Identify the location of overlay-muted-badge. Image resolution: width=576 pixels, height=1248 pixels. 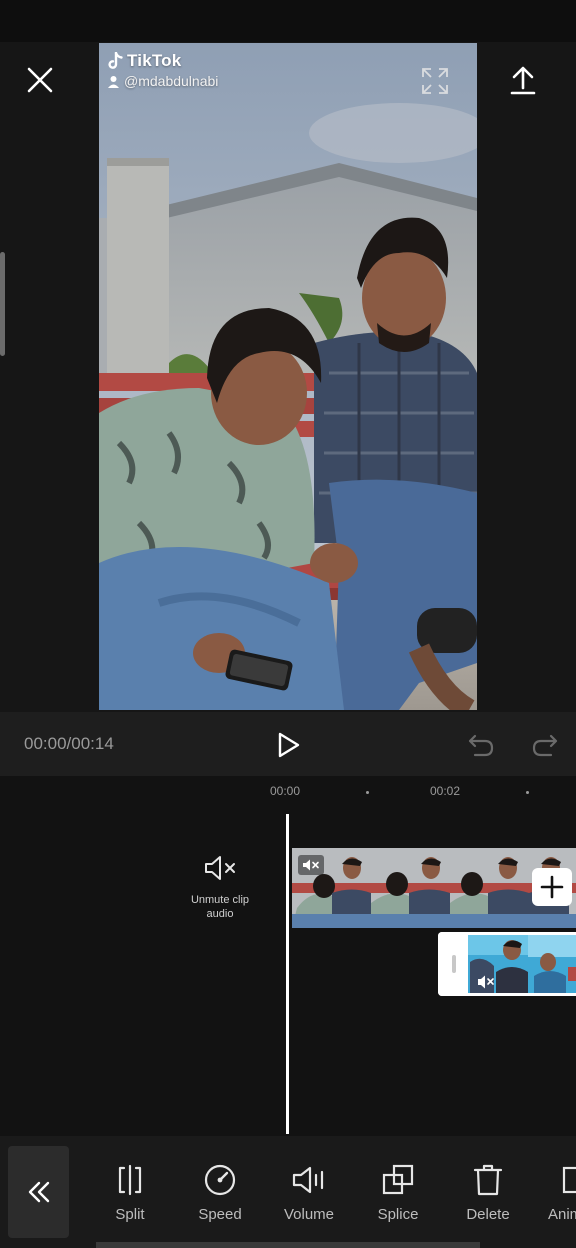
(486, 982).